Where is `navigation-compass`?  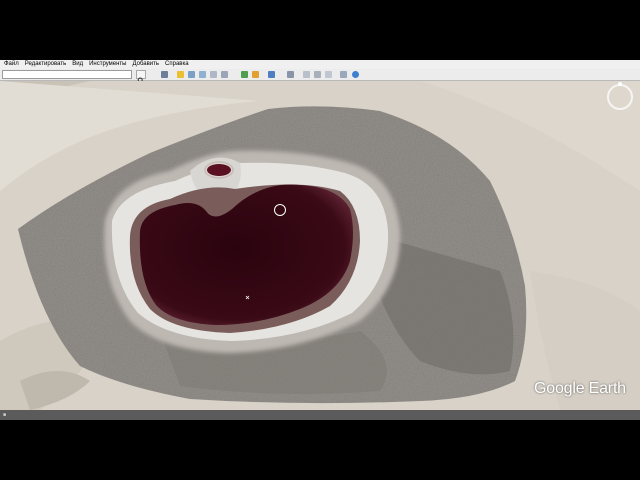 navigation-compass is located at coordinates (620, 96).